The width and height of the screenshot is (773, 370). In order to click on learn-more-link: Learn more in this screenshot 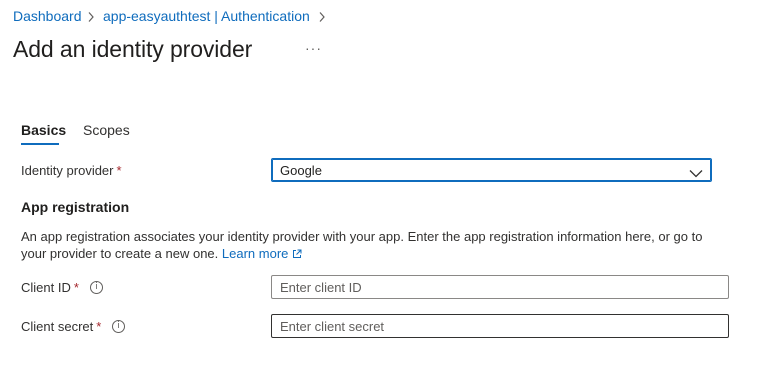, I will do `click(262, 253)`.